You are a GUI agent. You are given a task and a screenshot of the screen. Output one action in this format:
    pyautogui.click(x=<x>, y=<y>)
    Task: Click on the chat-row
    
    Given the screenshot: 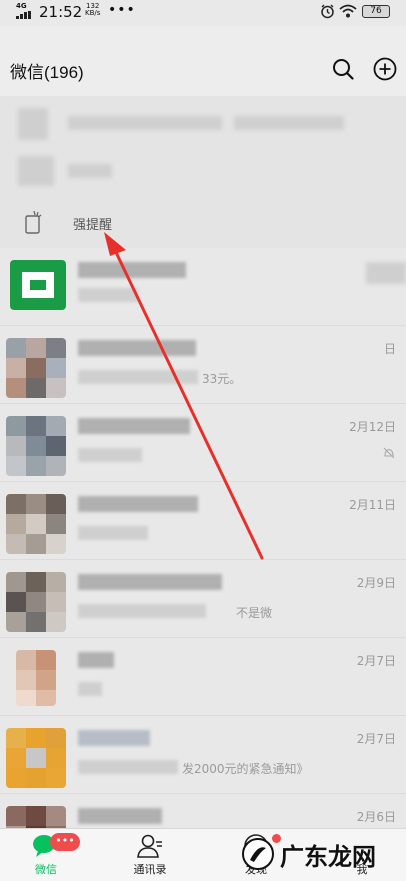 What is the action you would take?
    pyautogui.click(x=203, y=287)
    